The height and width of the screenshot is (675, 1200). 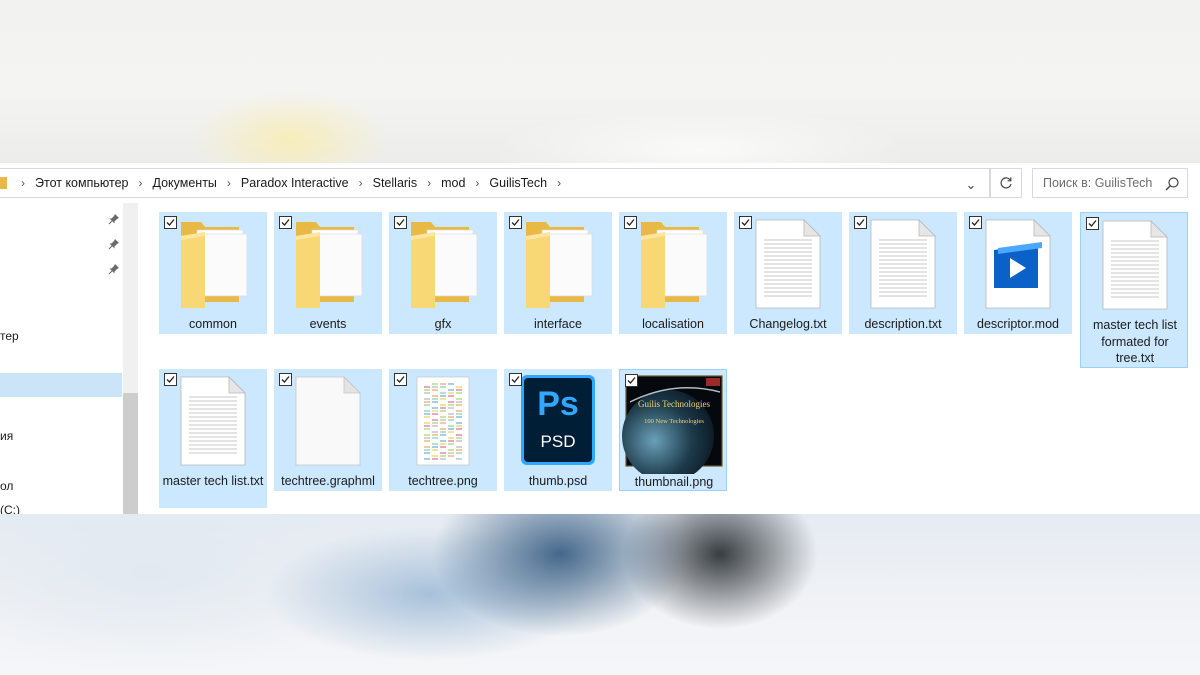 I want to click on refresh-button, so click(x=1006, y=183).